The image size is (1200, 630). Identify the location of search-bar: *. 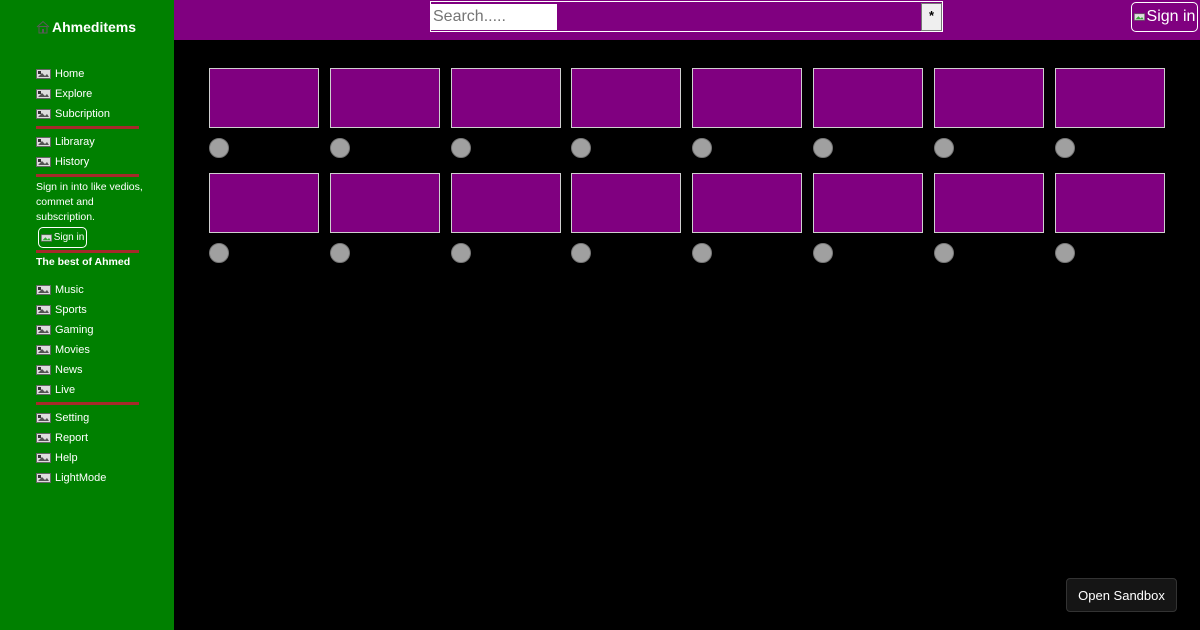
(686, 16).